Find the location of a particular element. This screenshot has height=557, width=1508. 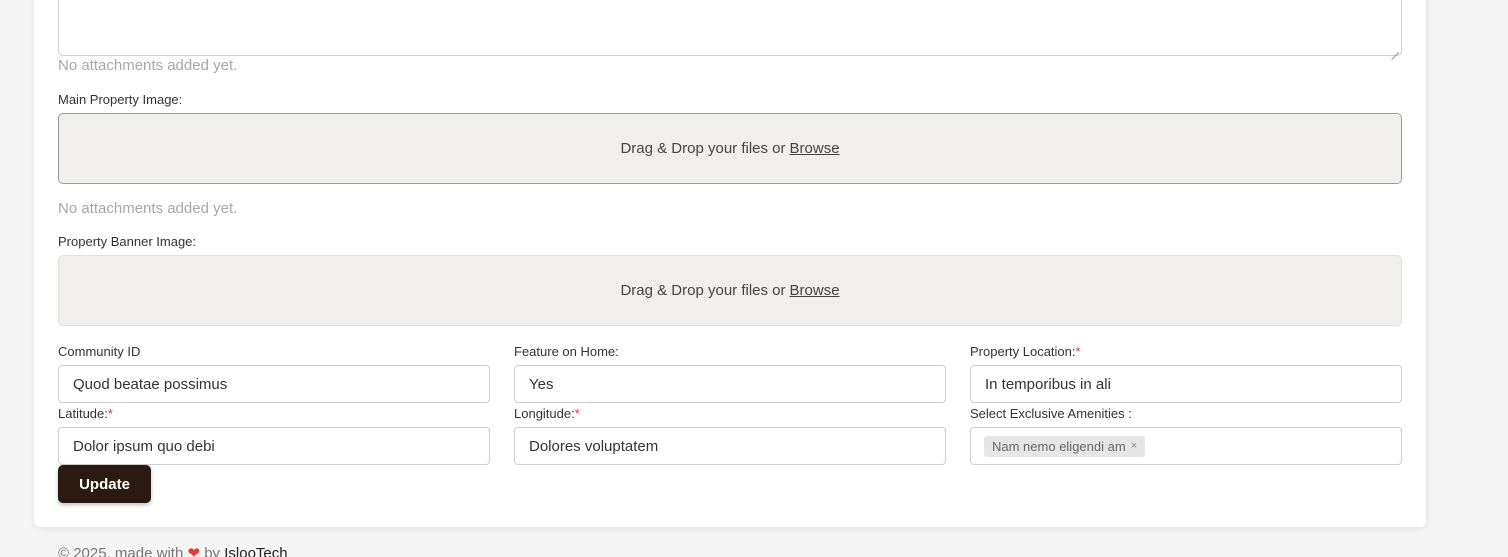

latitude-input: Dolor ipsum quo debi is located at coordinates (274, 446).